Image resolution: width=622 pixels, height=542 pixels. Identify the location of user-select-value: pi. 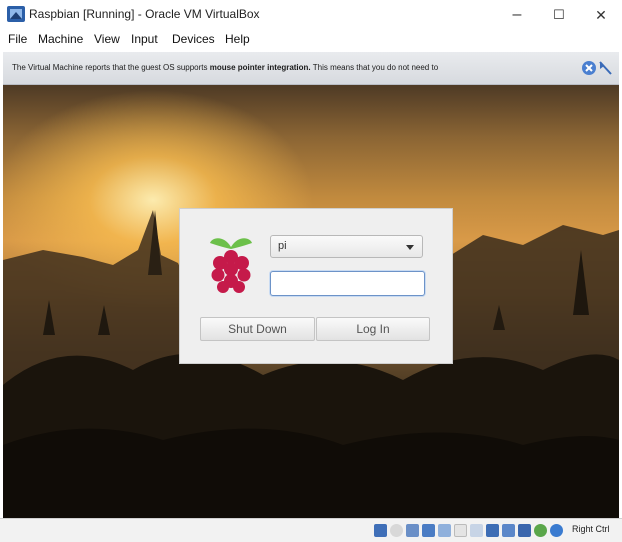
(282, 246).